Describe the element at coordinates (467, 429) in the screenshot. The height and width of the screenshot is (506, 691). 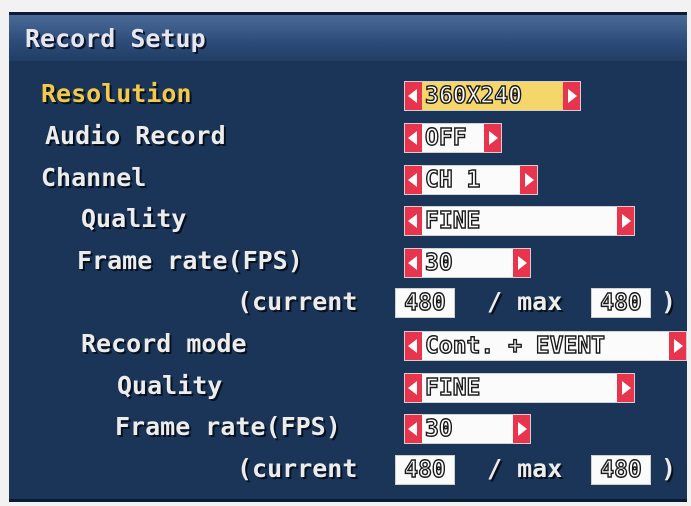
I see `record-mode-frame-rate-selector: 30` at that location.